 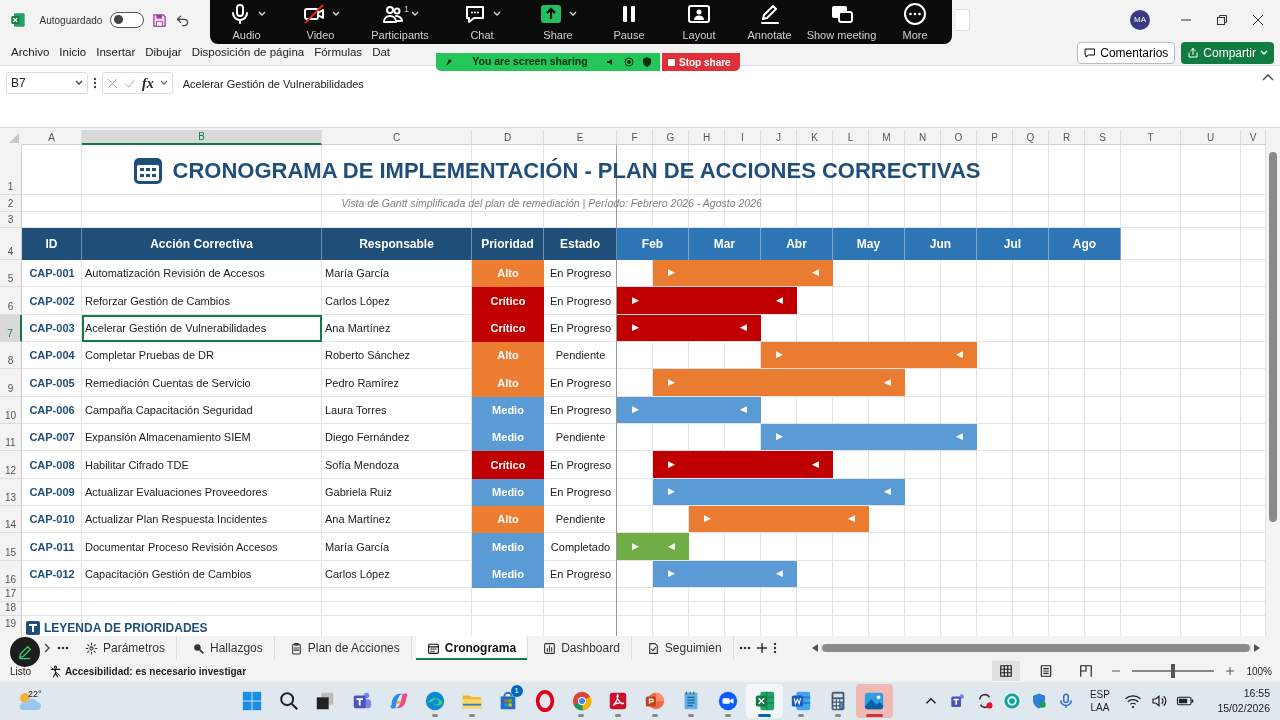 What do you see at coordinates (248, 52) in the screenshot?
I see `menu-item: Disposición de página` at bounding box center [248, 52].